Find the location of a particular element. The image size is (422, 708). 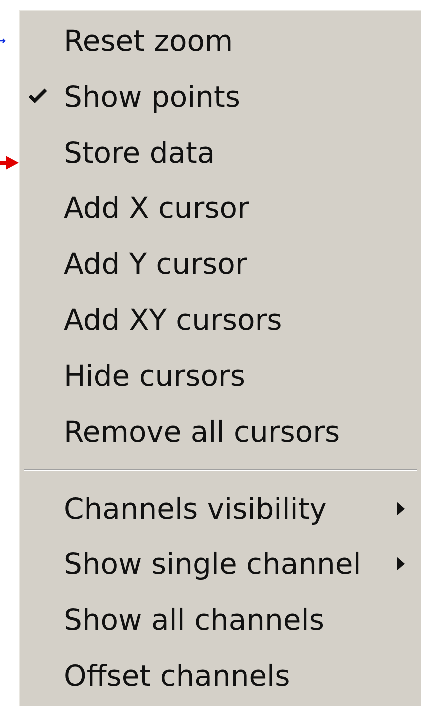

menu-item: Store data is located at coordinates (220, 152).